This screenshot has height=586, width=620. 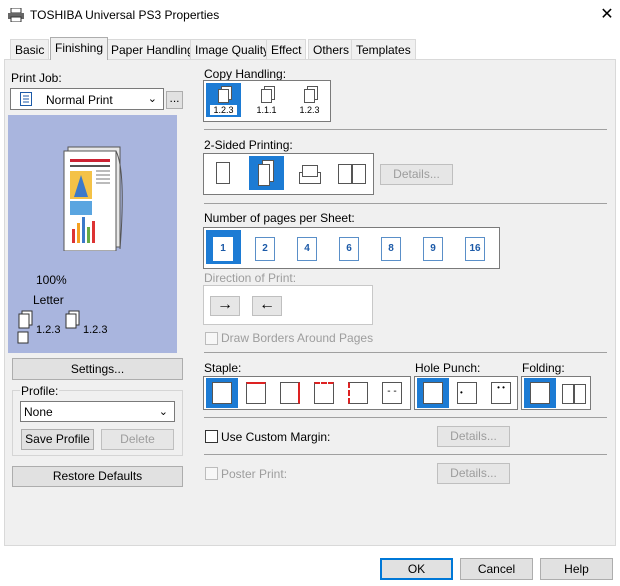 I want to click on staple-saddle-button: - -, so click(x=392, y=393).